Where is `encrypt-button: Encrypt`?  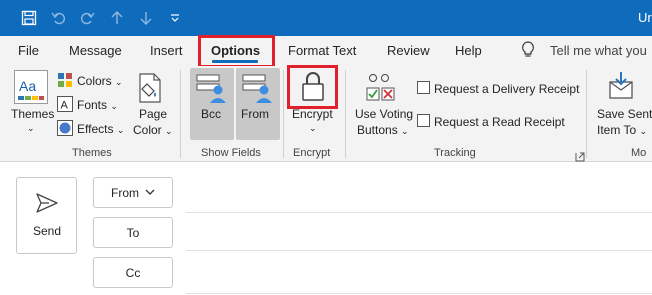
encrypt-button: Encrypt is located at coordinates (312, 114).